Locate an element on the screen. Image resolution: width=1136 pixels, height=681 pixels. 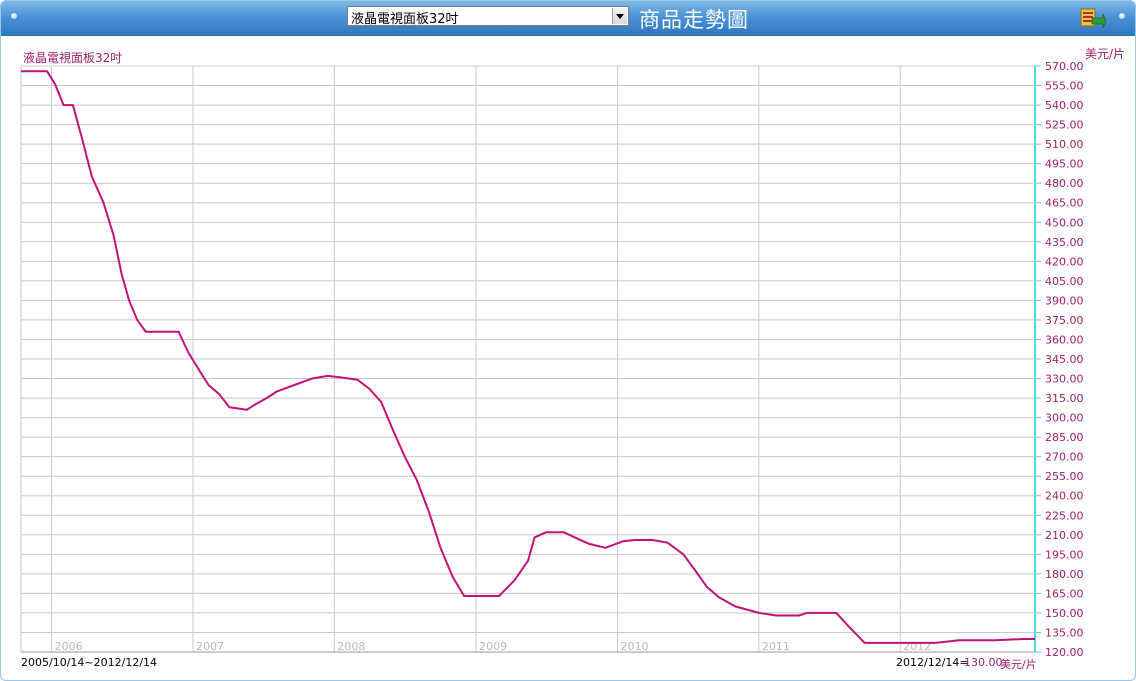
y-tick-label: 240.00 is located at coordinates (1064, 496).